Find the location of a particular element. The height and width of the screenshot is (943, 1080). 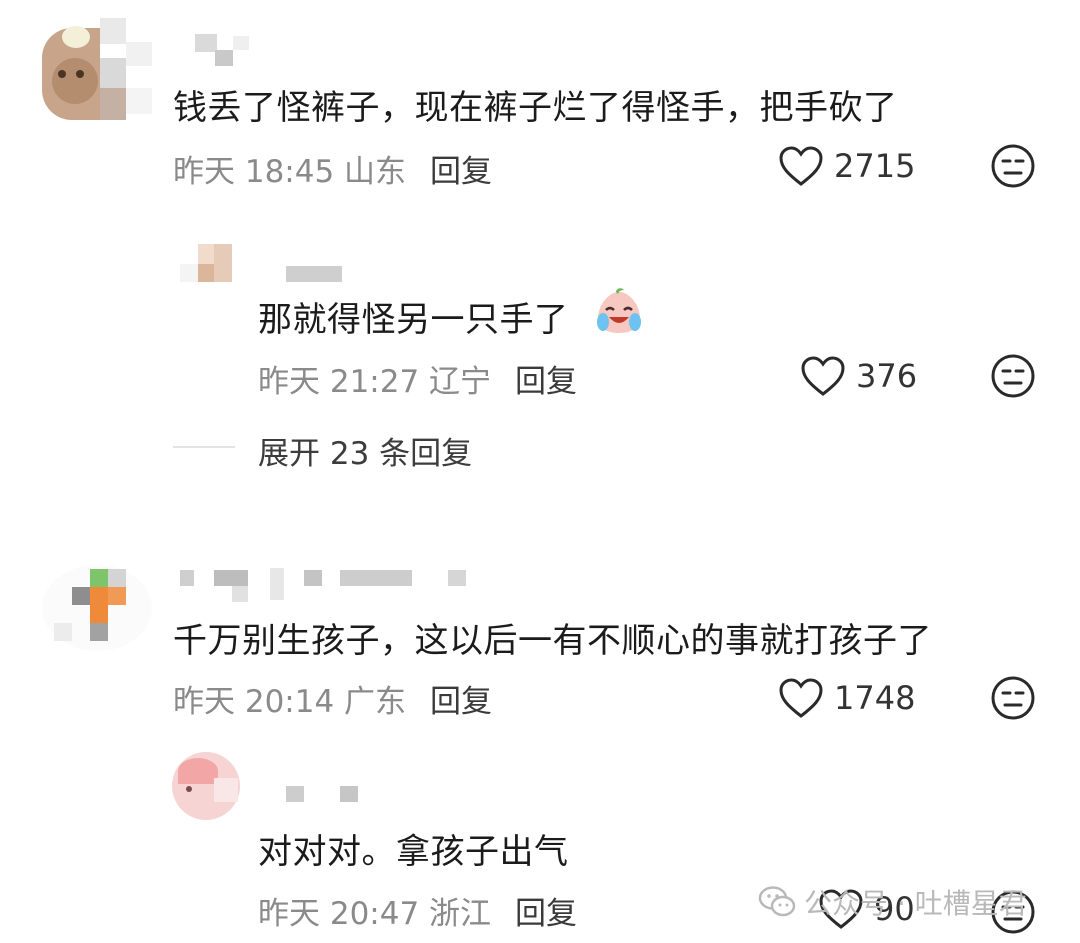

reply-meta: 昨天 20:47 浙江 回复 is located at coordinates (417, 910).